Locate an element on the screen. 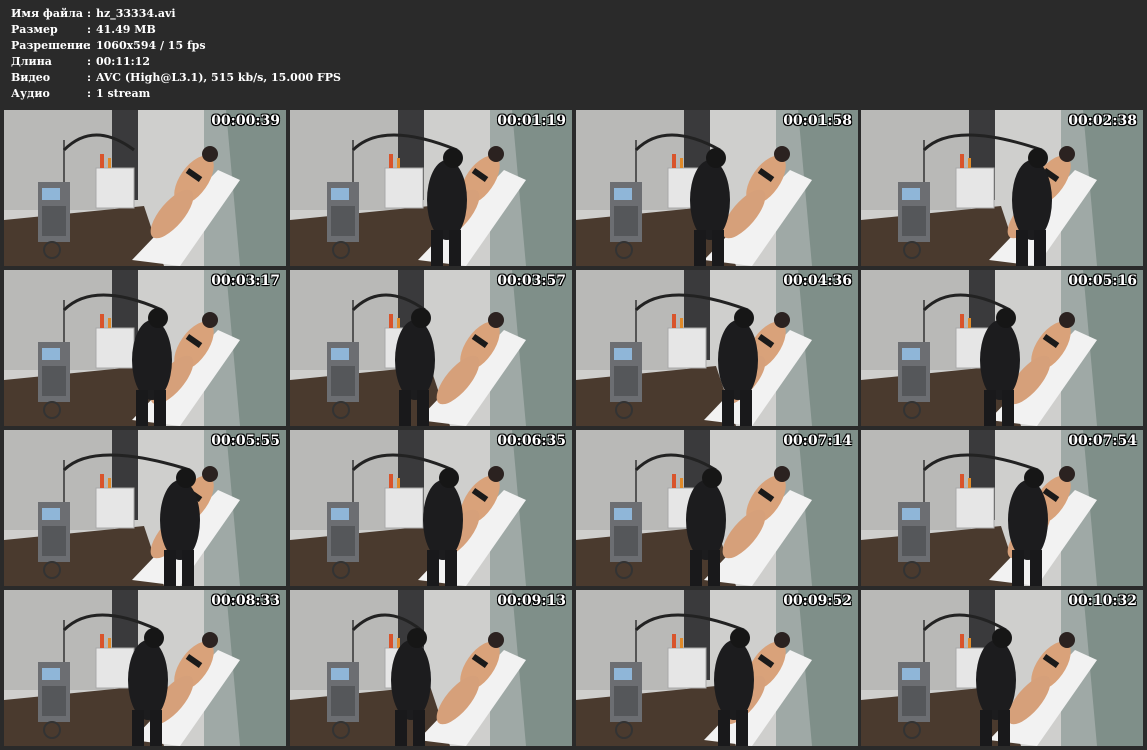 Image resolution: width=1147 pixels, height=750 pixels. info-value: 1060x594 / 15 fps is located at coordinates (151, 45).